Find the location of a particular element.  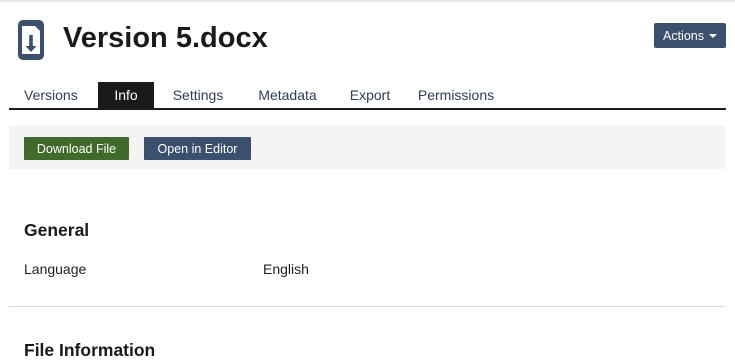

tab-info: Info is located at coordinates (126, 95).